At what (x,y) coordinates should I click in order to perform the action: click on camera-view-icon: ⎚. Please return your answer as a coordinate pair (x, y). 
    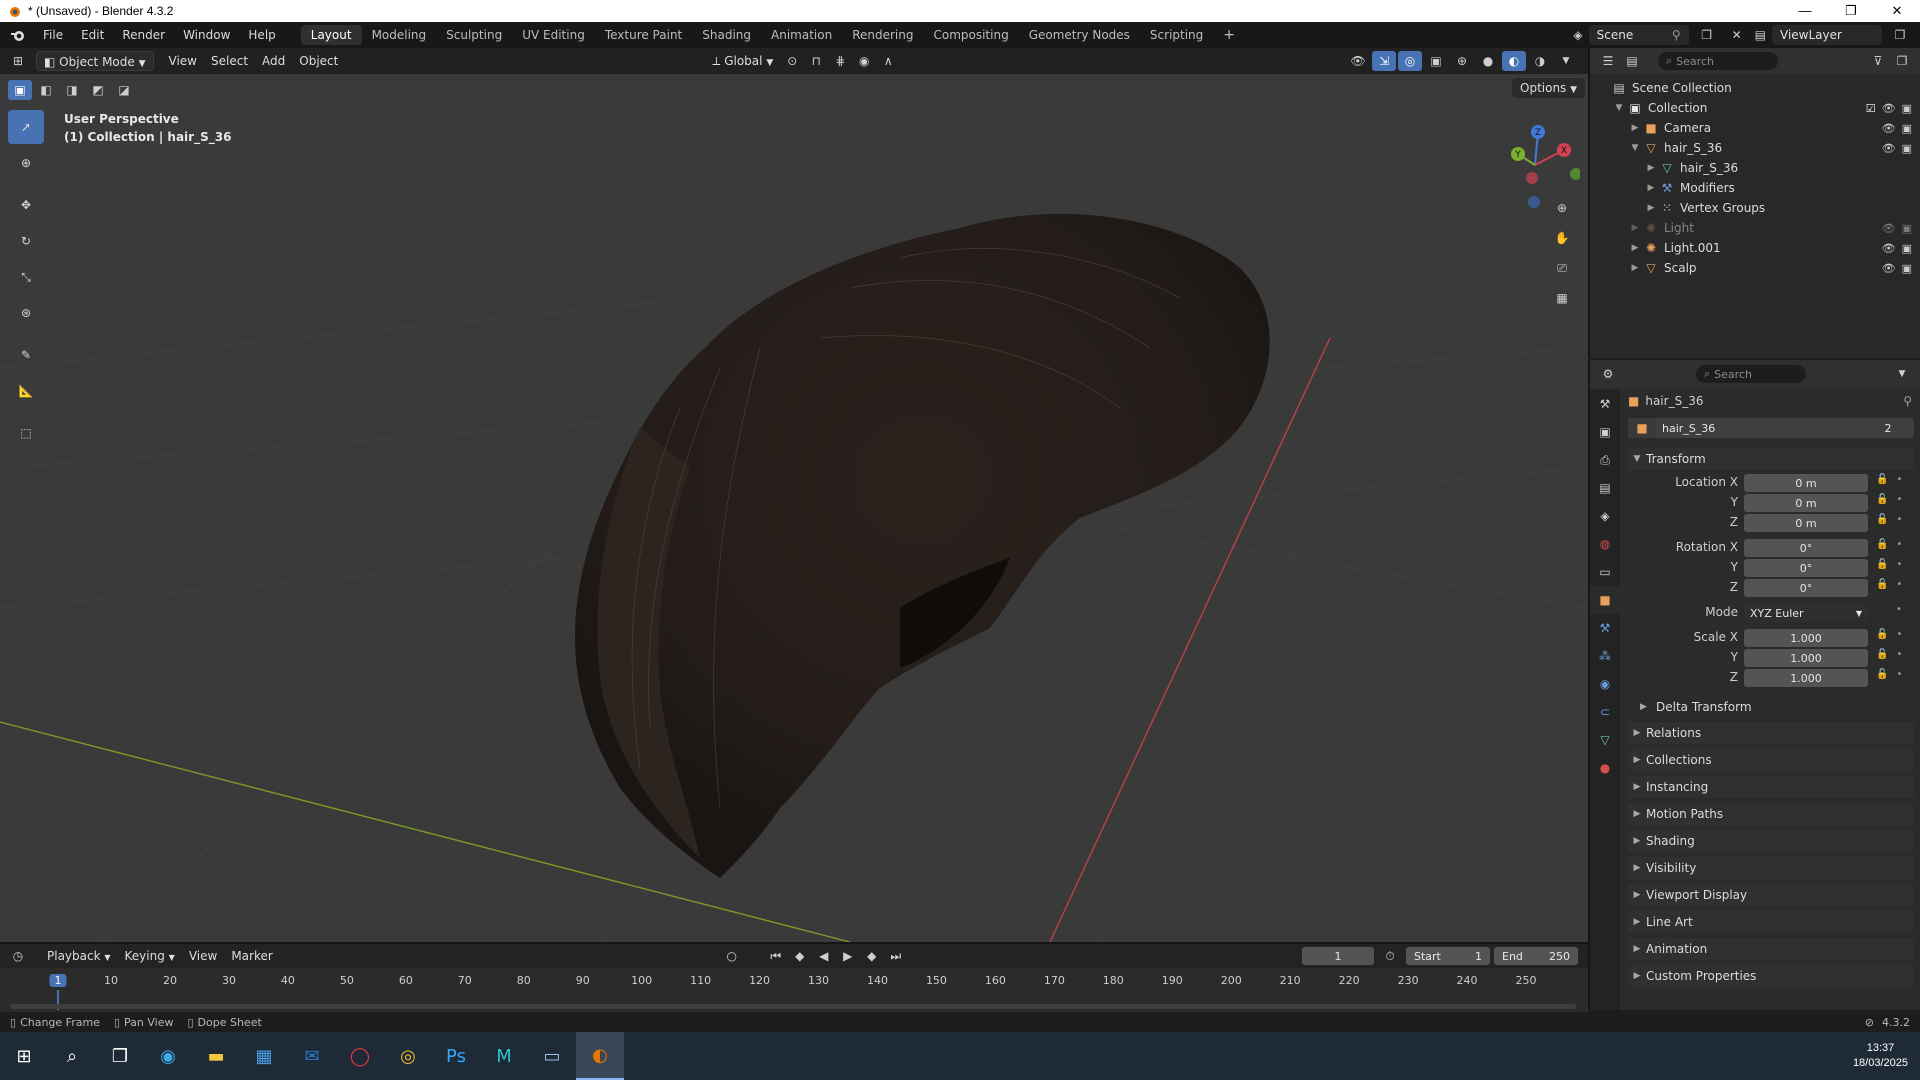
    Looking at the image, I should click on (1562, 268).